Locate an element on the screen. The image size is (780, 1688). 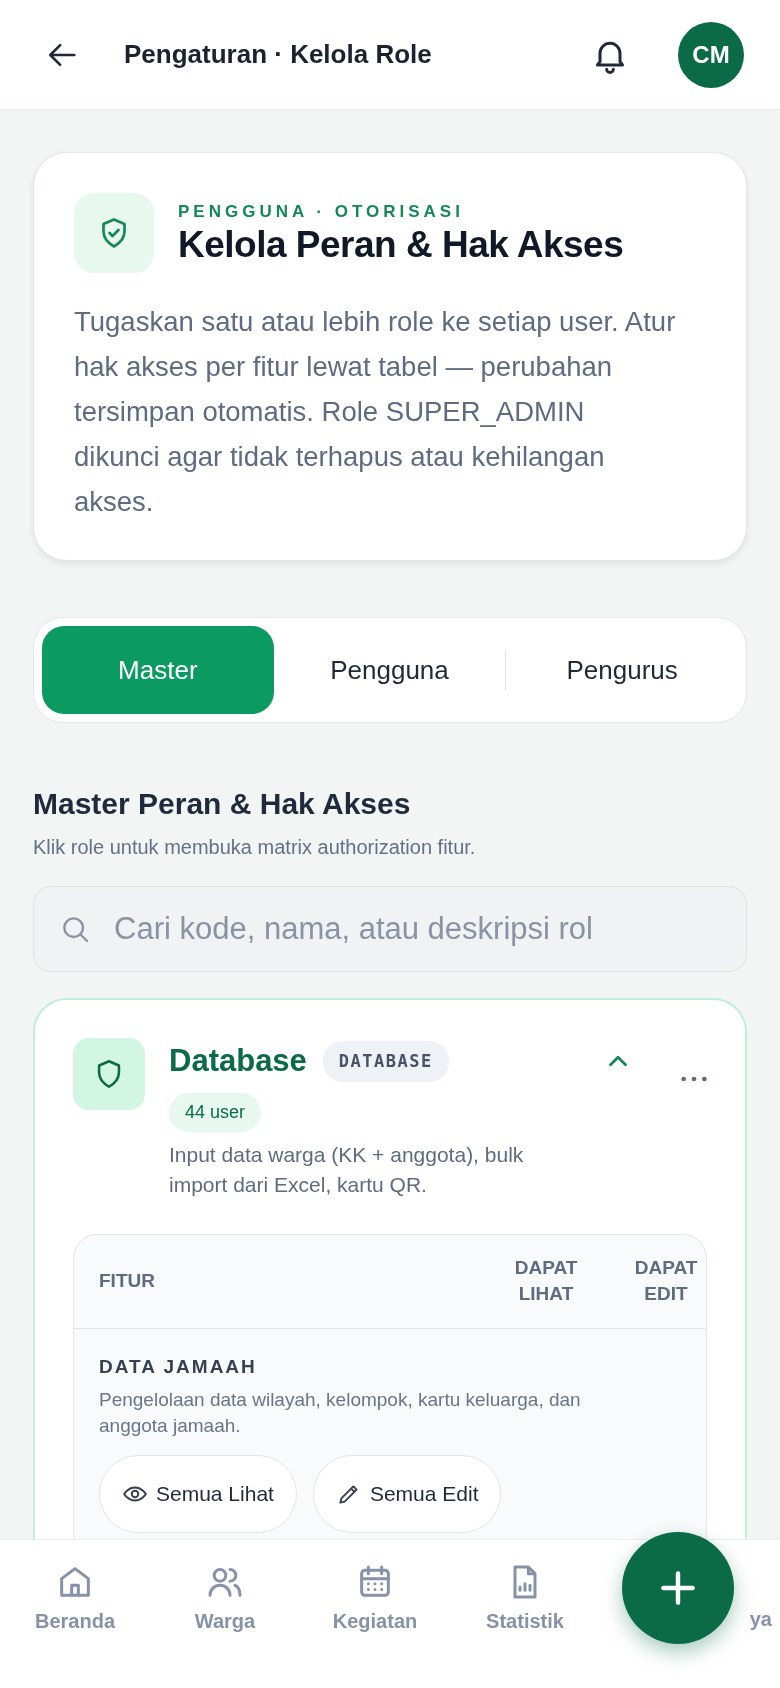
tab: Pengurus is located at coordinates (622, 670).